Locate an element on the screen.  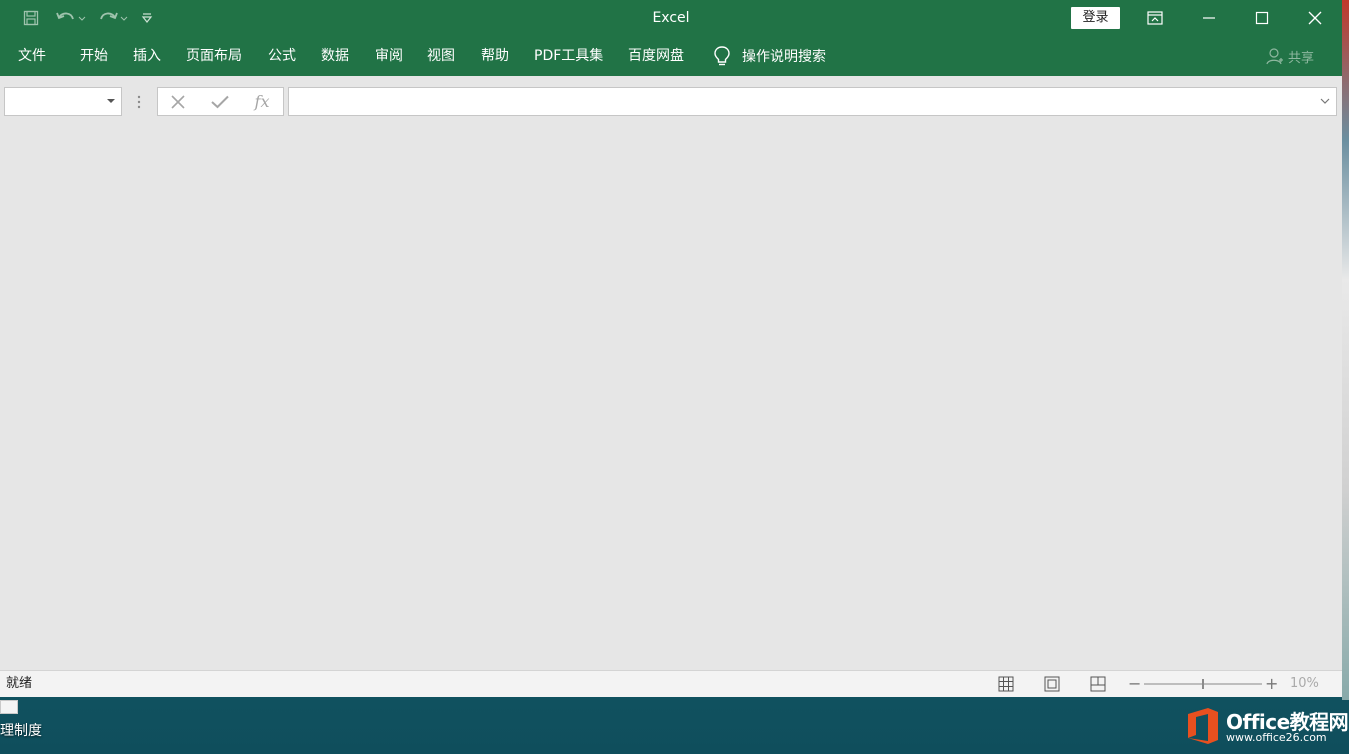
tab-pdf-tools: PDF工具集 is located at coordinates (568, 56).